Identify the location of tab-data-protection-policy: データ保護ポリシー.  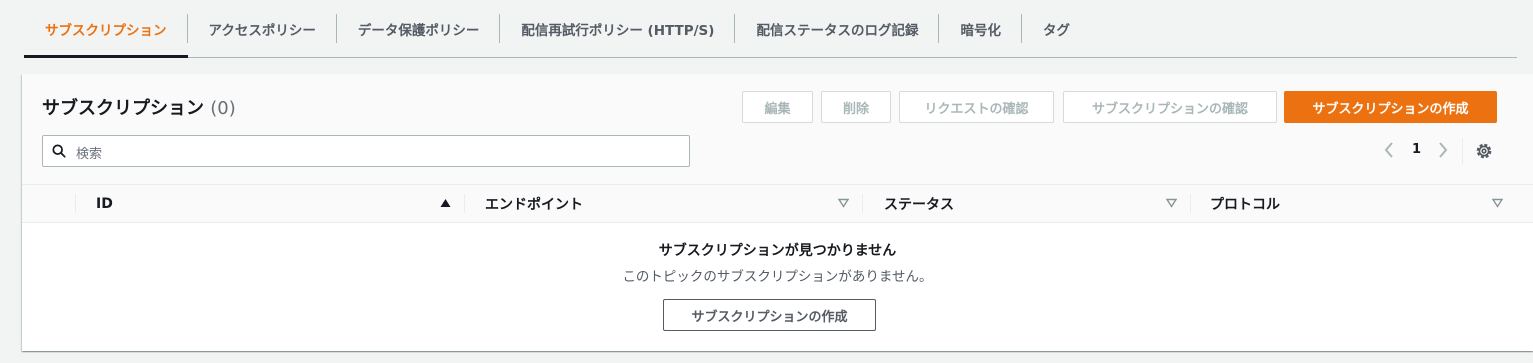
(419, 28).